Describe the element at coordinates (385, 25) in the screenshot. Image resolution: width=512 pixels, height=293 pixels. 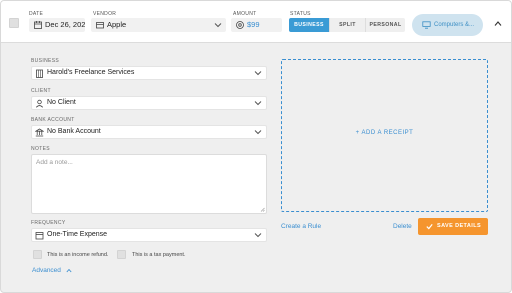
I see `status-personal-button: PERSONAL` at that location.